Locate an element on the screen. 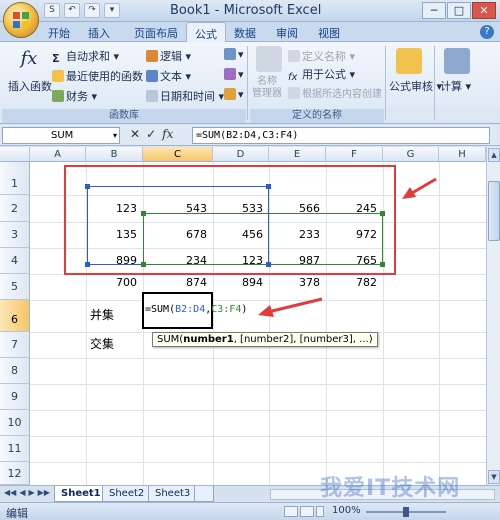  select-all-corner is located at coordinates (15, 154).